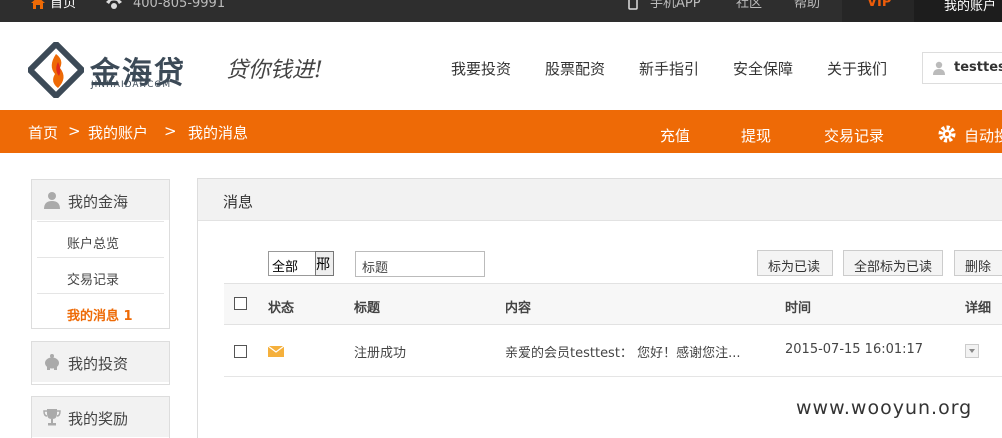 The image size is (1002, 438). What do you see at coordinates (367, 308) in the screenshot?
I see `column-title: 标题` at bounding box center [367, 308].